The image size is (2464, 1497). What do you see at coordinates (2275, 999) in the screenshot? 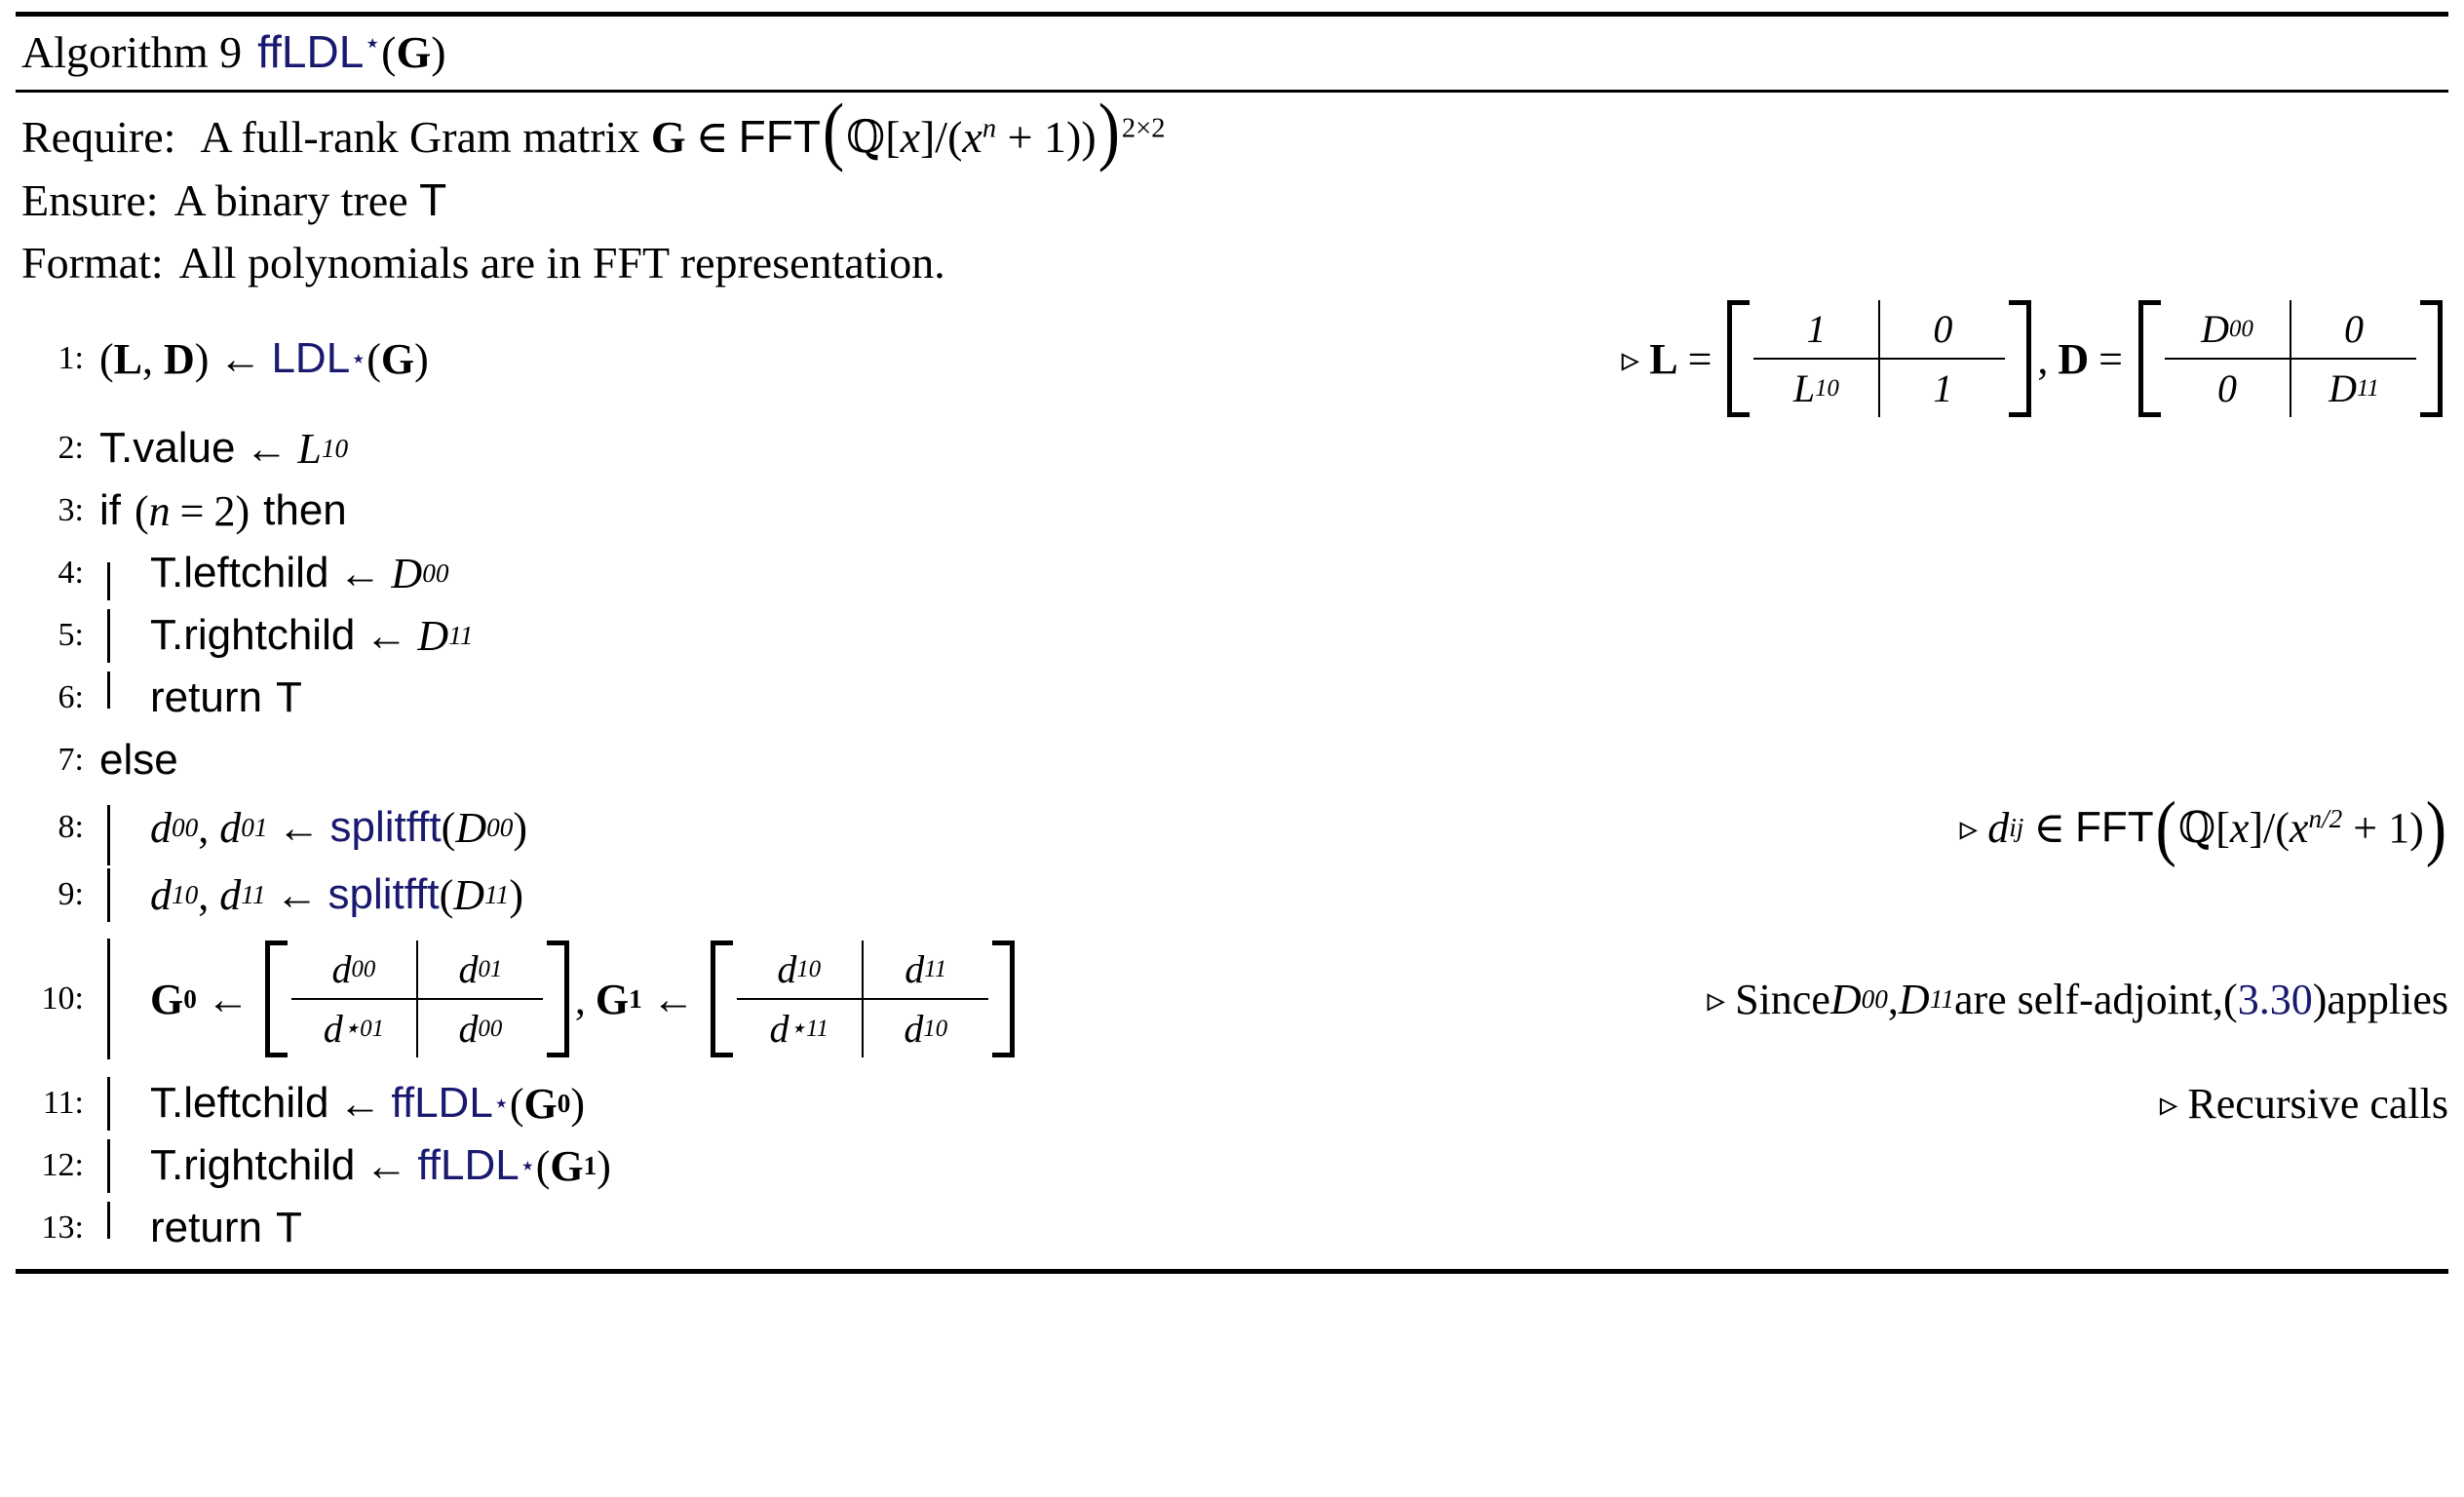
I see `comment-reference-link: 3.30` at bounding box center [2275, 999].